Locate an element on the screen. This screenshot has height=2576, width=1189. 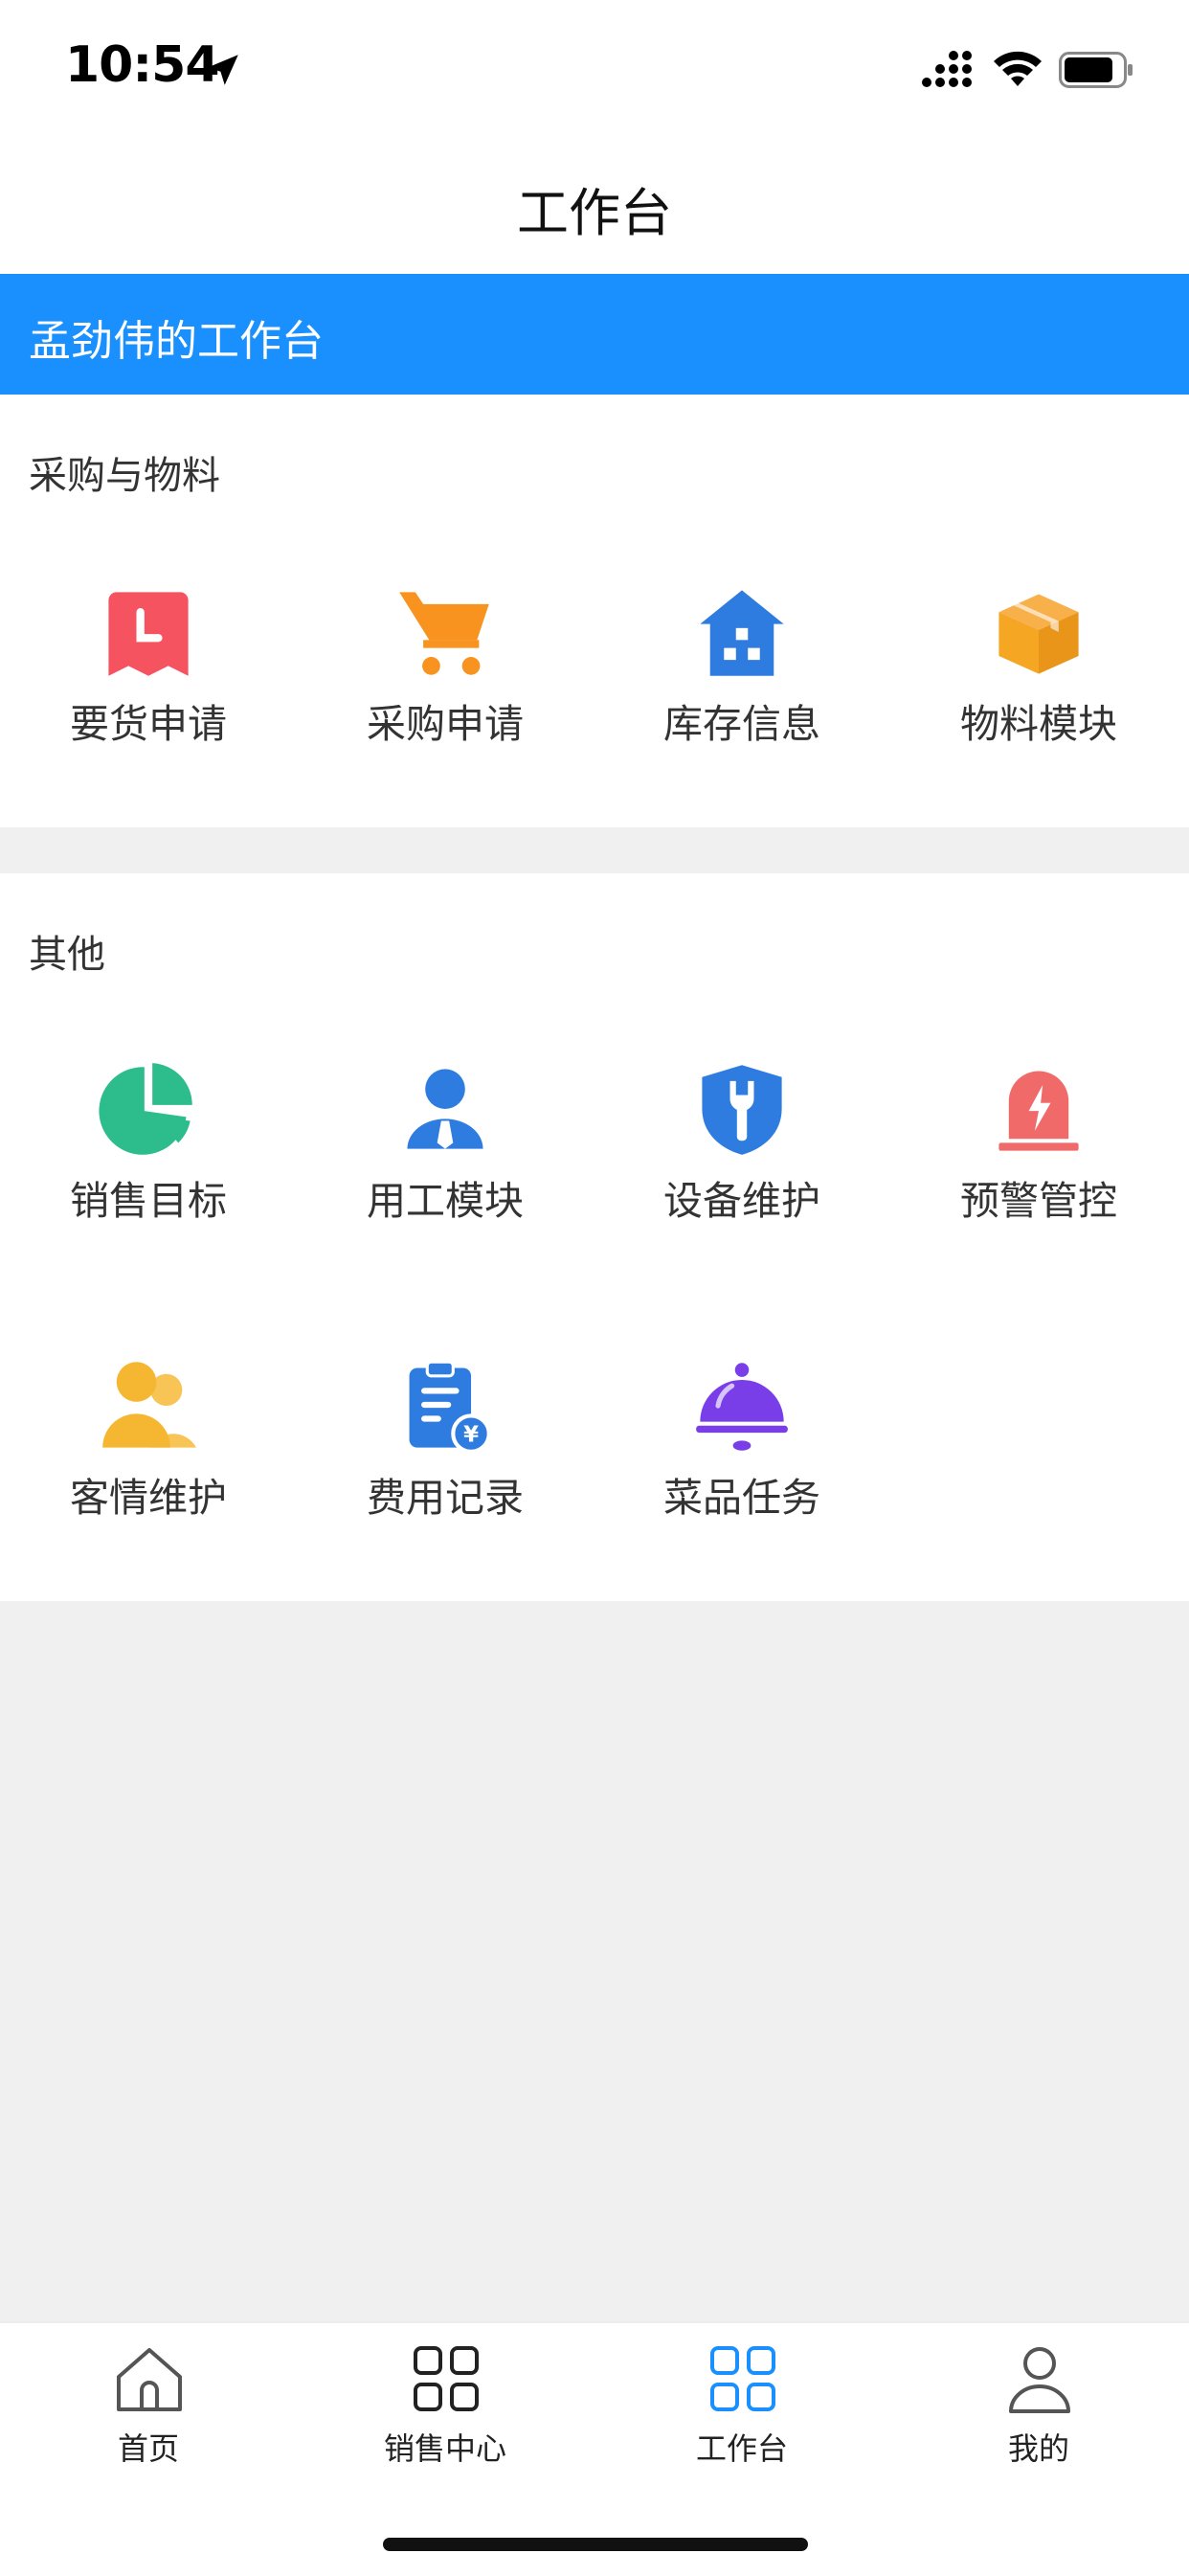
menu-item-labor: 用工模块 is located at coordinates (445, 1145).